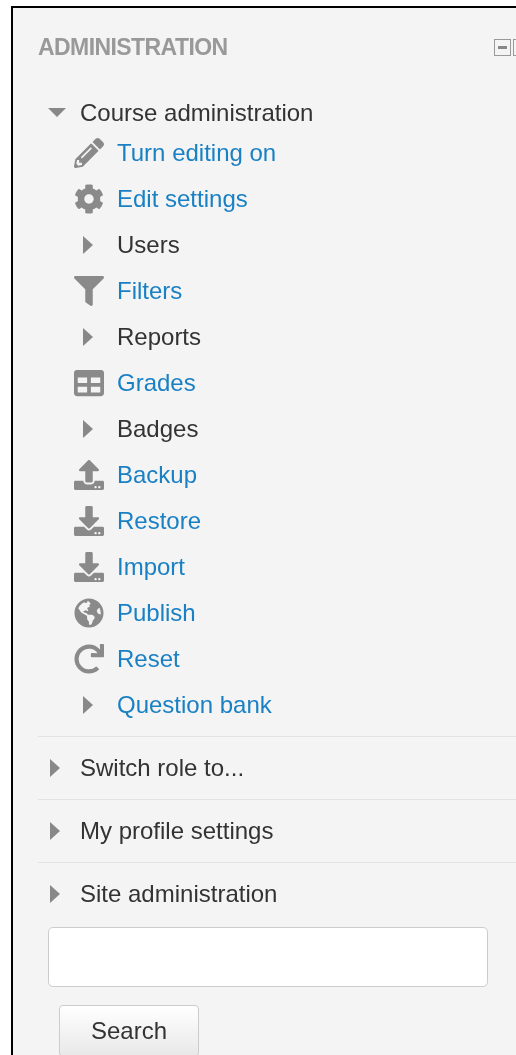  Describe the element at coordinates (129, 1030) in the screenshot. I see `search-button: Search` at that location.